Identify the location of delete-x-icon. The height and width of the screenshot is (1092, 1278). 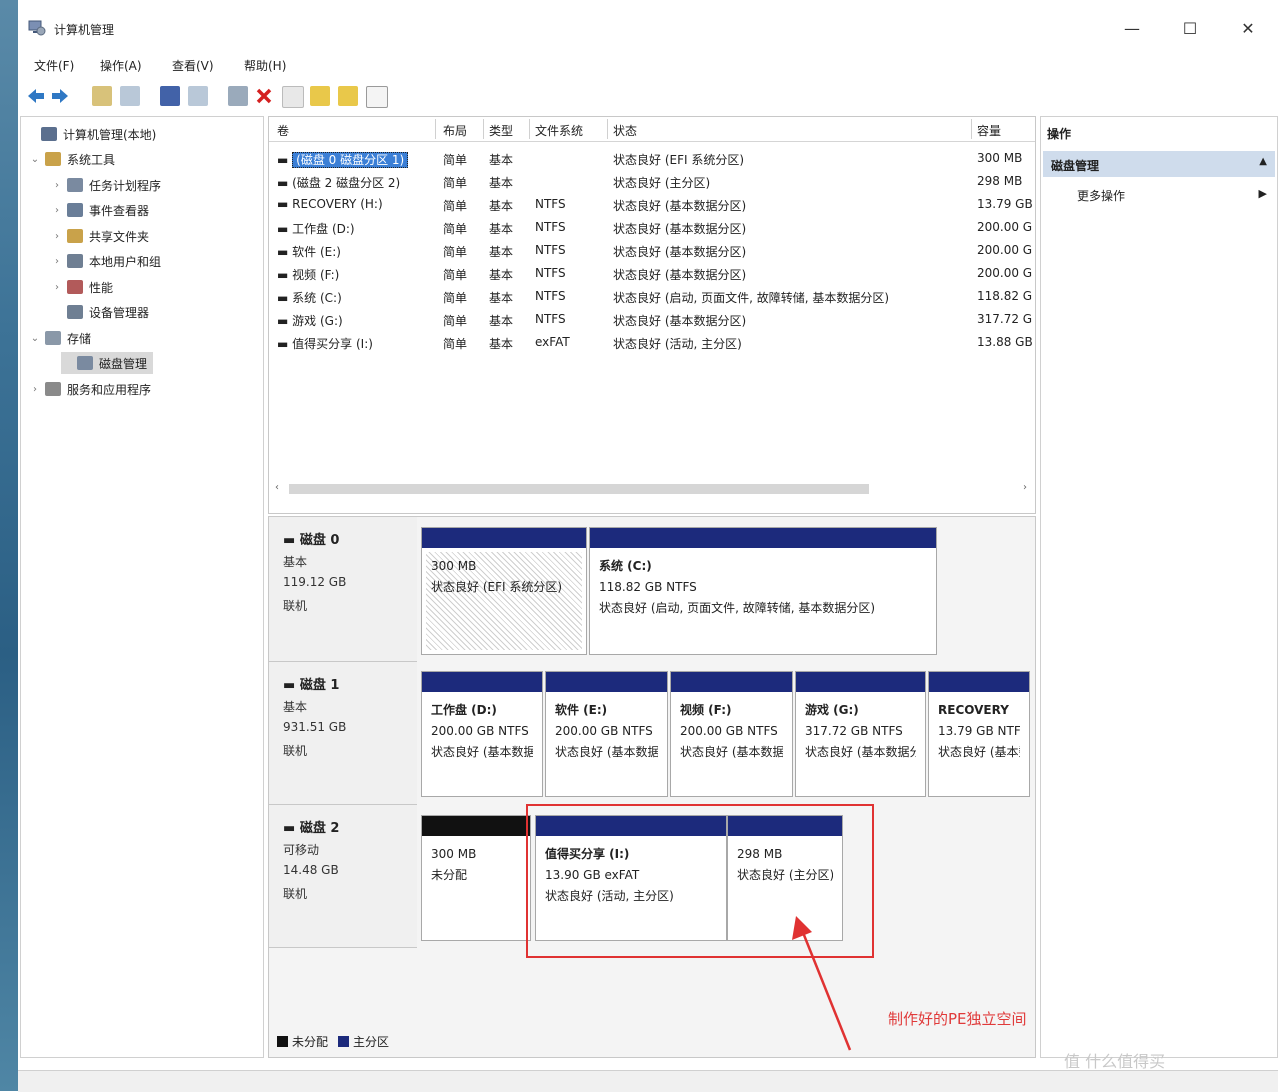
(264, 96).